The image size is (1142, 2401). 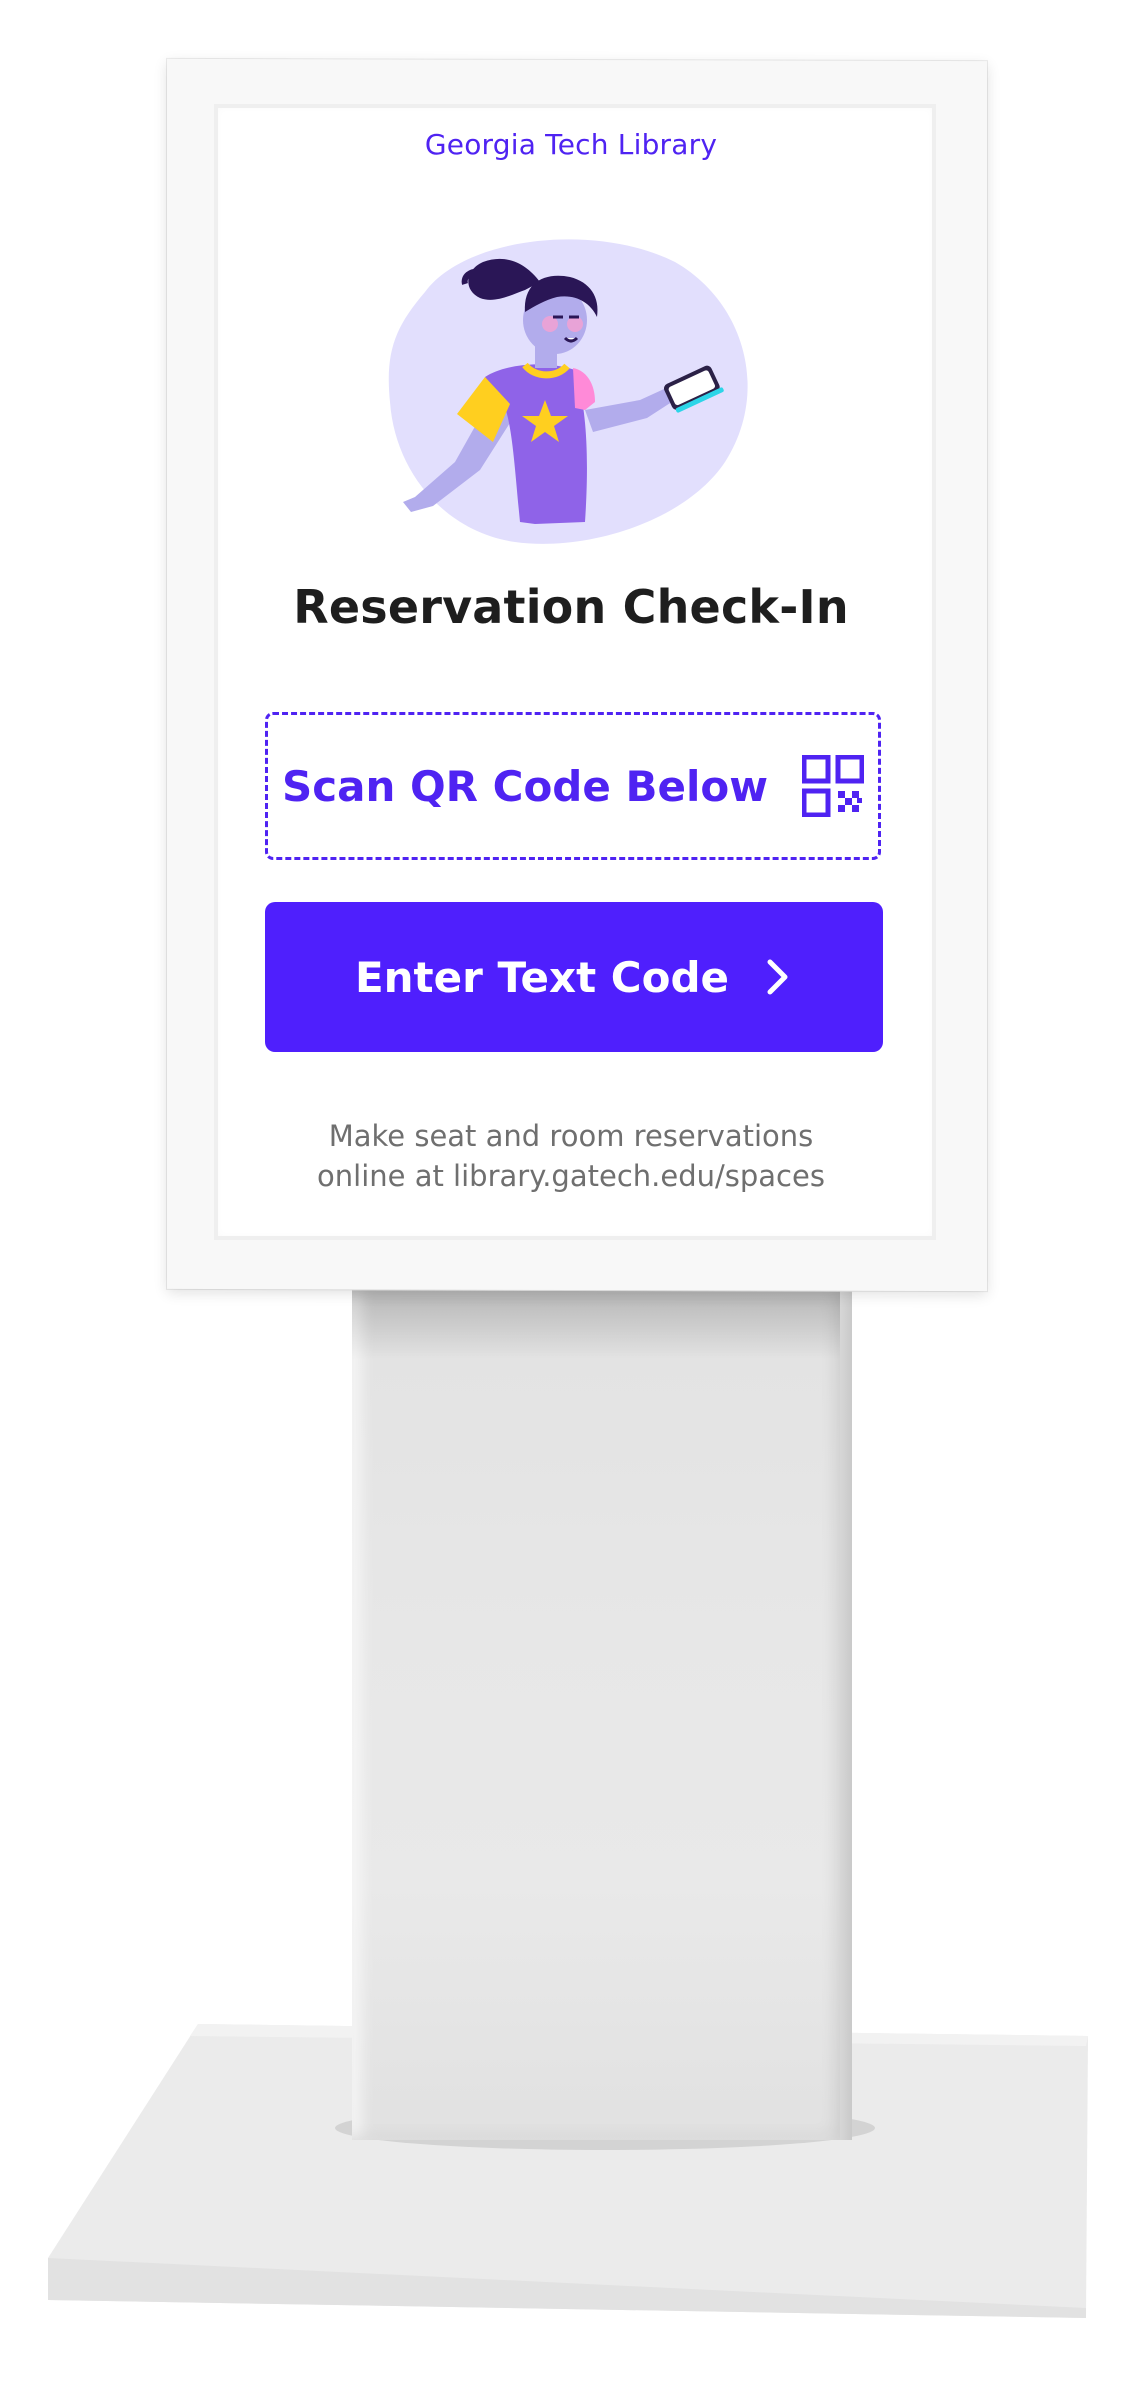 I want to click on qr-code-icon, so click(x=833, y=786).